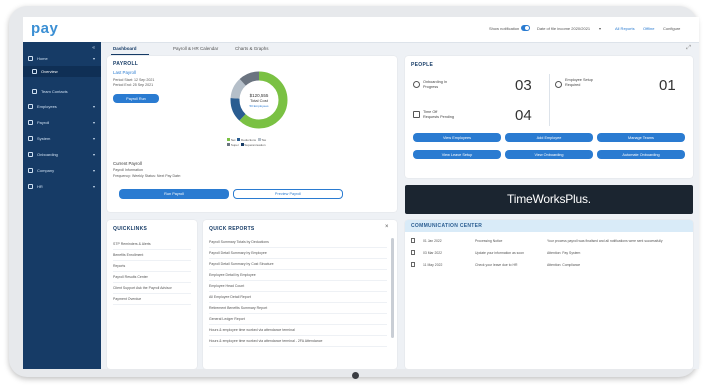 The height and width of the screenshot is (387, 710). Describe the element at coordinates (62, 186) in the screenshot. I see `sidebar-item-hr: HR ▾` at that location.